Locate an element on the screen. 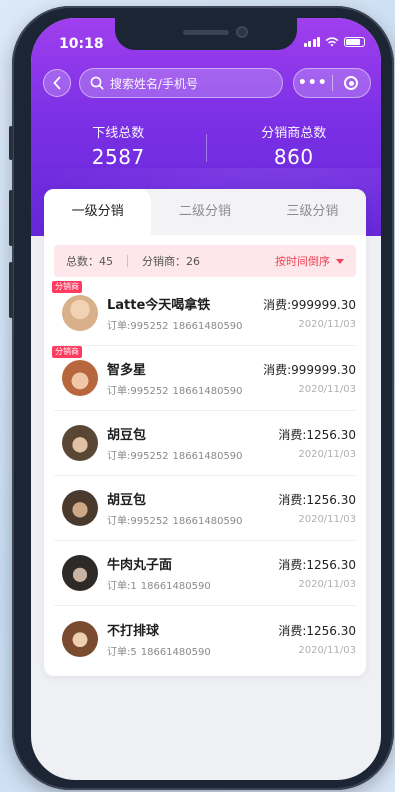 Image resolution: width=395 pixels, height=792 pixels. tab-level-1: 一级分销 is located at coordinates (98, 212).